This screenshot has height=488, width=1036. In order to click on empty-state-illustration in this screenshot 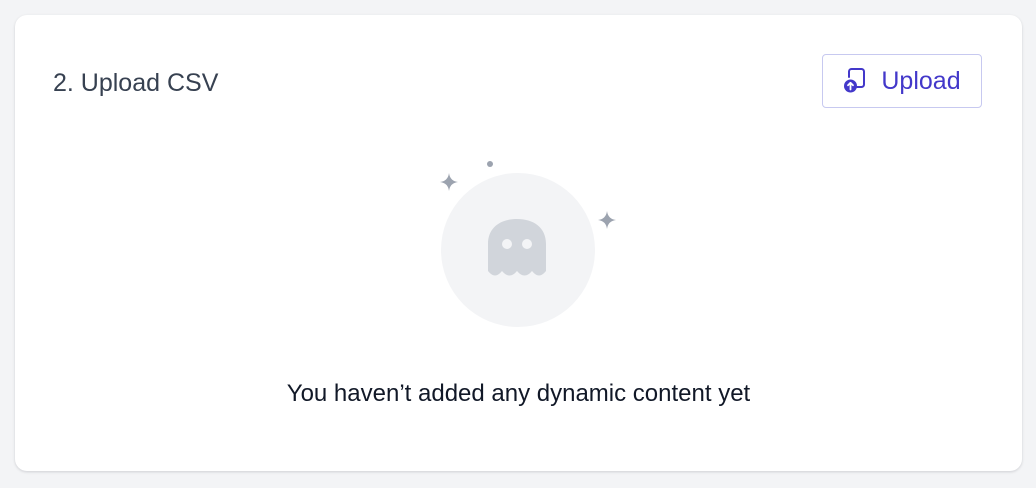, I will do `click(528, 244)`.